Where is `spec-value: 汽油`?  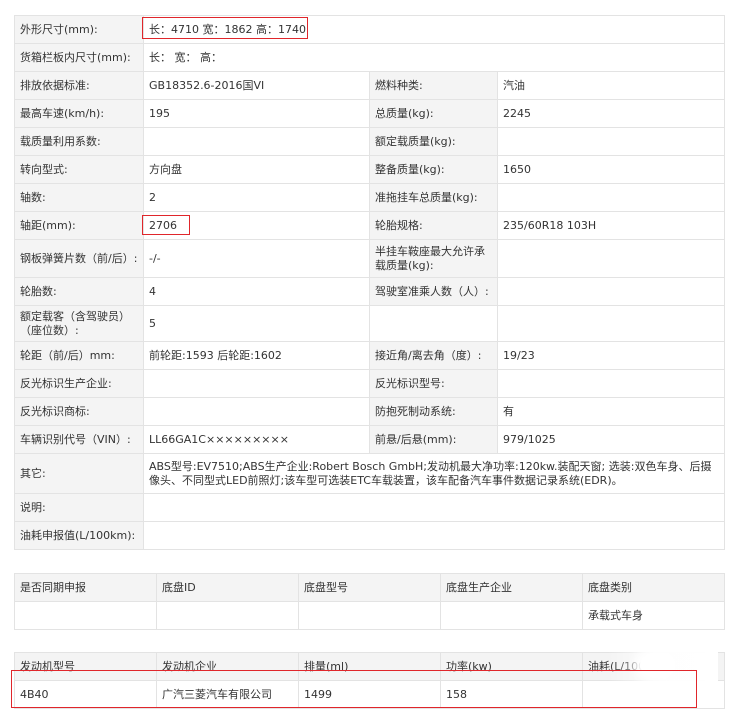
spec-value: 汽油 is located at coordinates (611, 85).